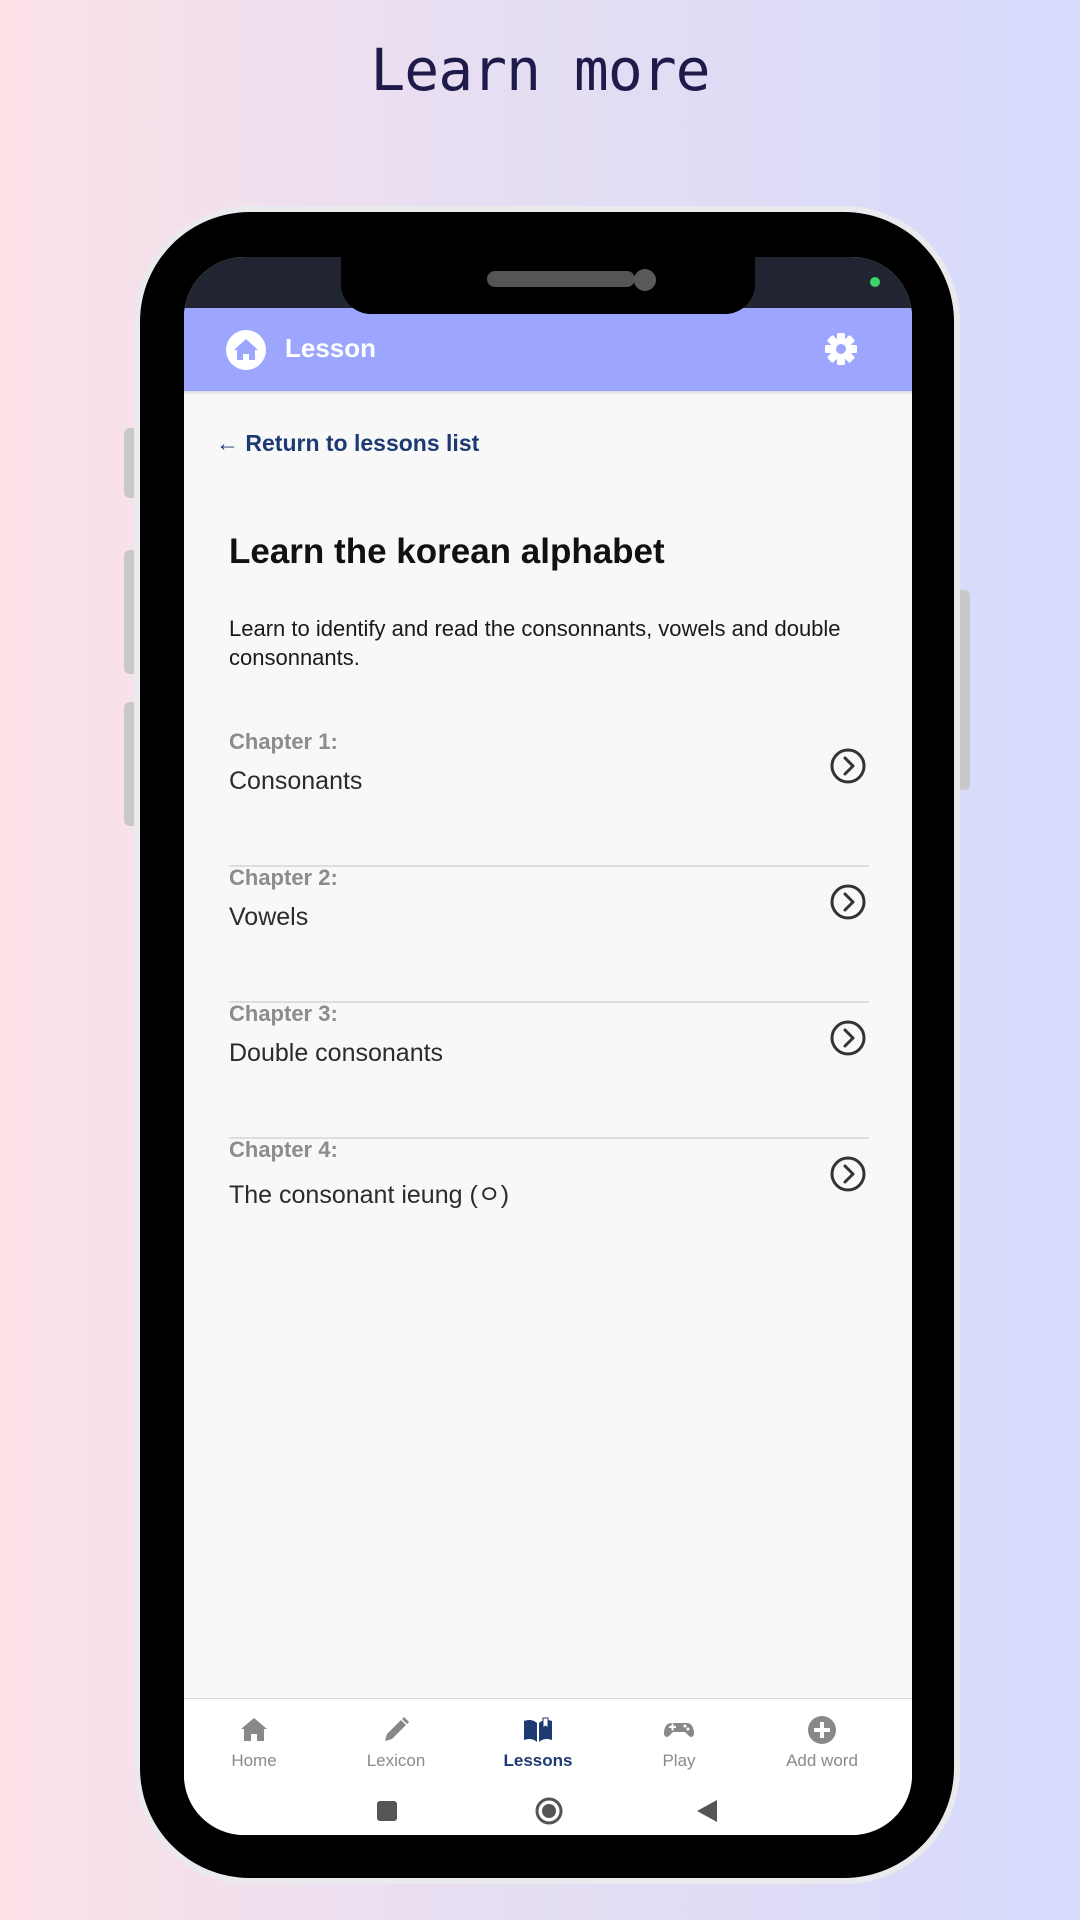  What do you see at coordinates (875, 282) in the screenshot?
I see `status-indicator-dot` at bounding box center [875, 282].